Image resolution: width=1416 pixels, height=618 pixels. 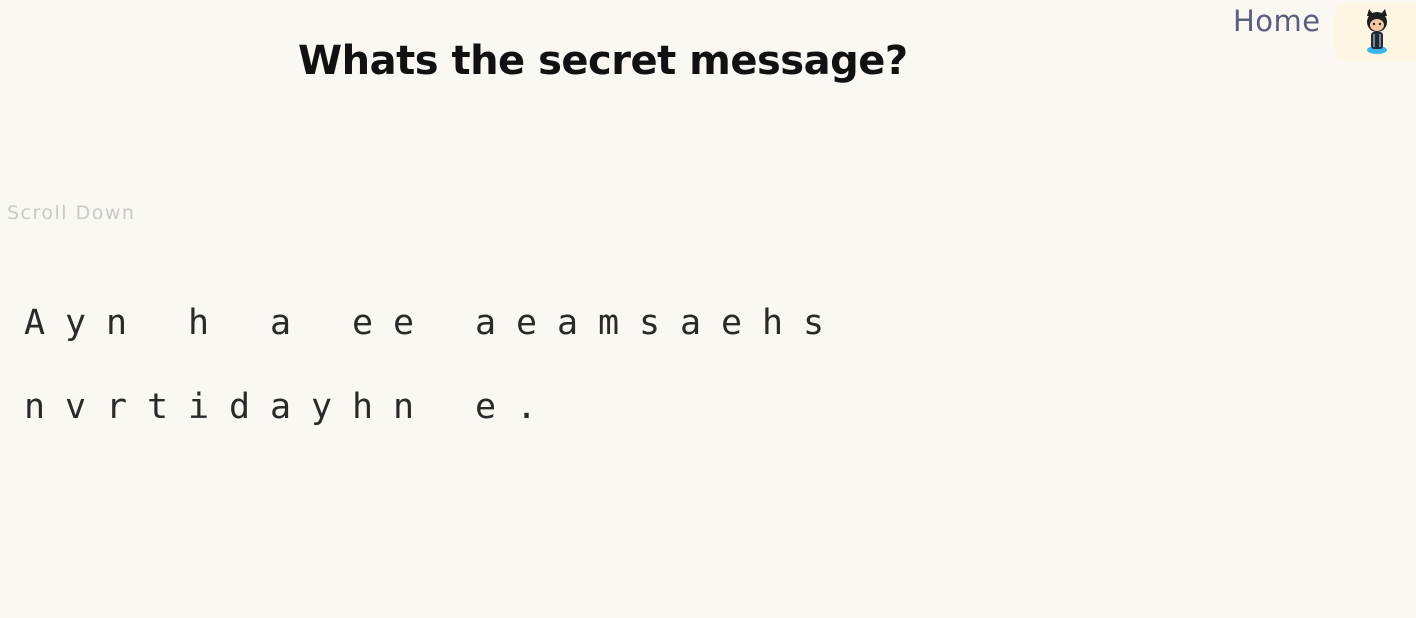 What do you see at coordinates (157, 407) in the screenshot?
I see `message-letter: t` at bounding box center [157, 407].